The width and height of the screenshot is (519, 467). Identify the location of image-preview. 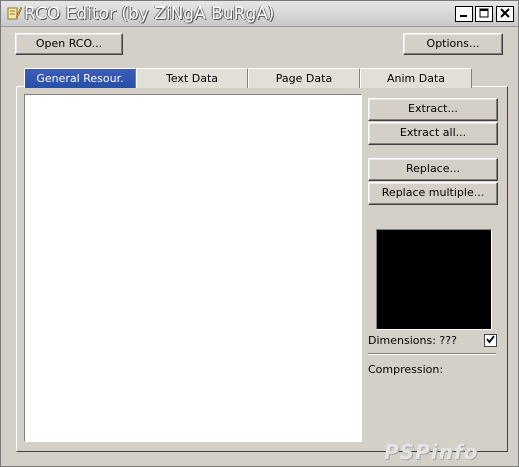
(434, 279).